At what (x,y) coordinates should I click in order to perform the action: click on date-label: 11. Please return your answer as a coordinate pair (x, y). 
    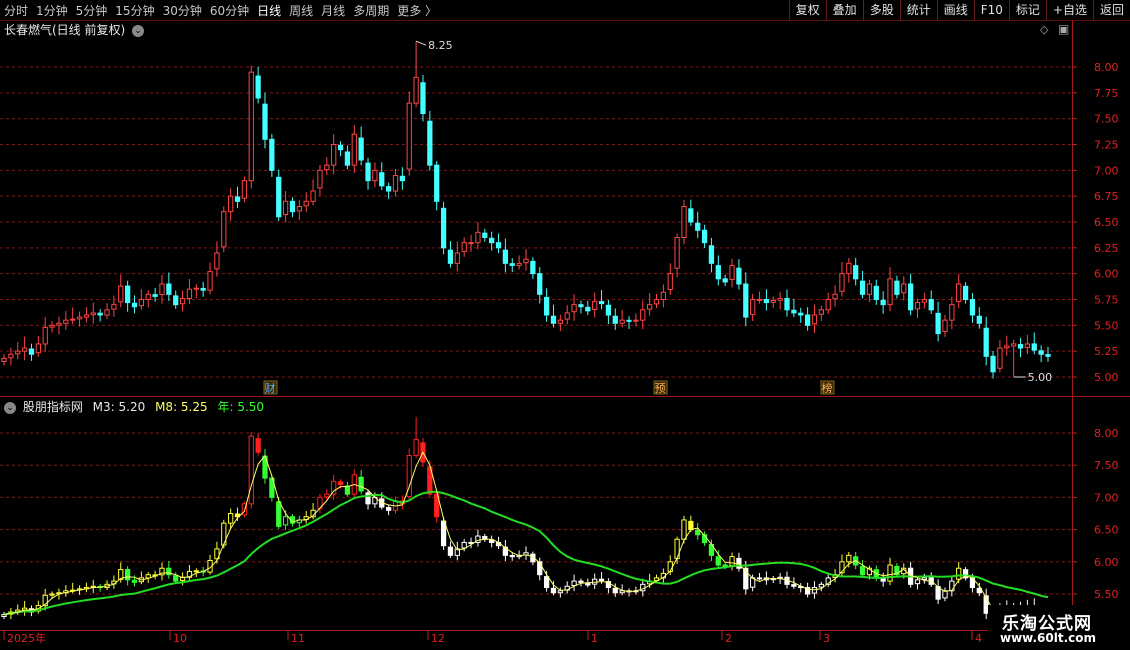
    Looking at the image, I should click on (298, 638).